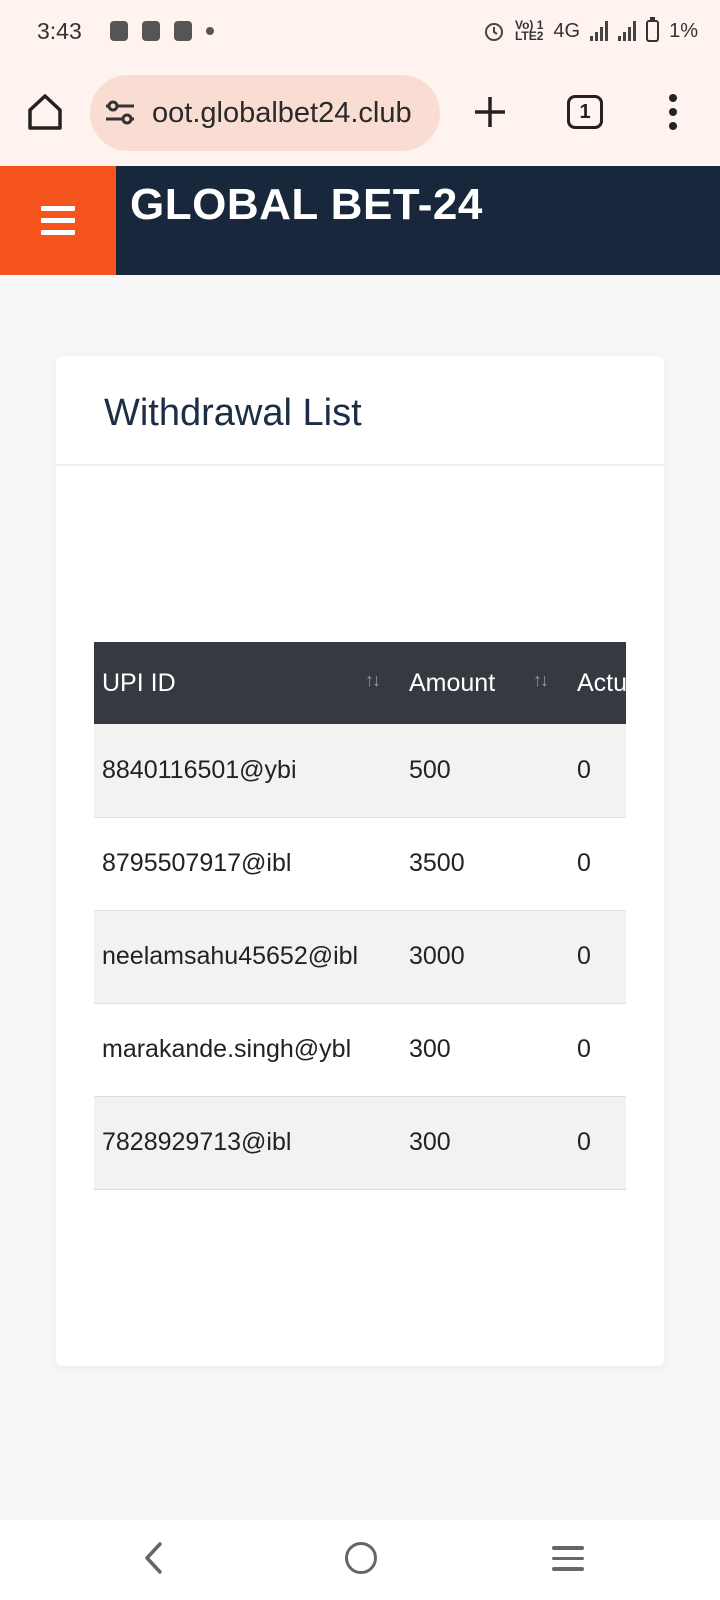 This screenshot has width=720, height=1600. What do you see at coordinates (247, 1050) in the screenshot?
I see `cell-upi-id: marakande.singh@ybl` at bounding box center [247, 1050].